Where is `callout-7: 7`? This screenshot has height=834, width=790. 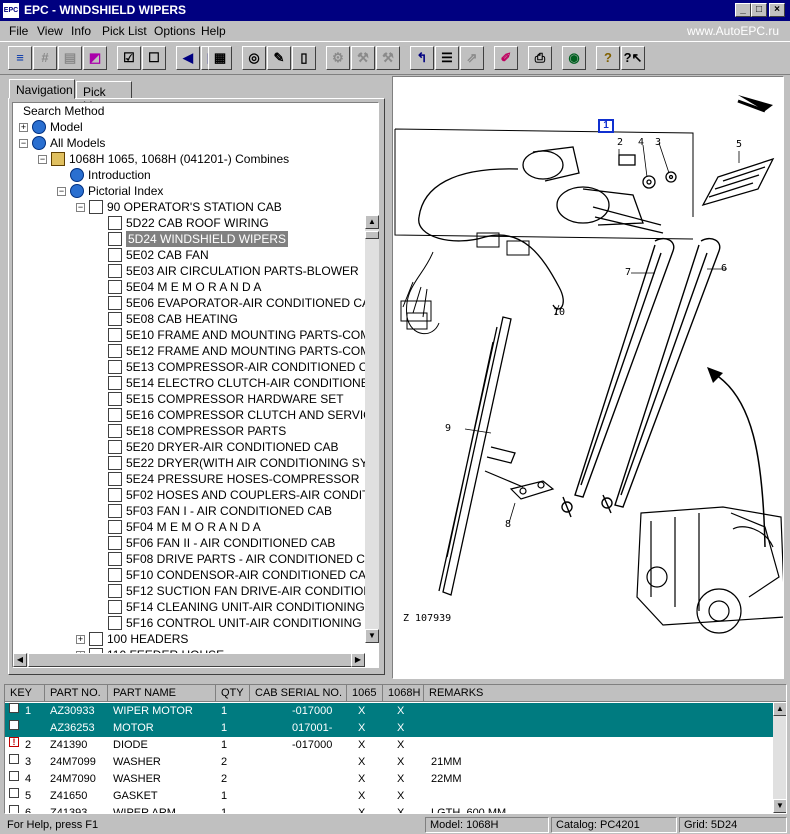
callout-7: 7 is located at coordinates (628, 272).